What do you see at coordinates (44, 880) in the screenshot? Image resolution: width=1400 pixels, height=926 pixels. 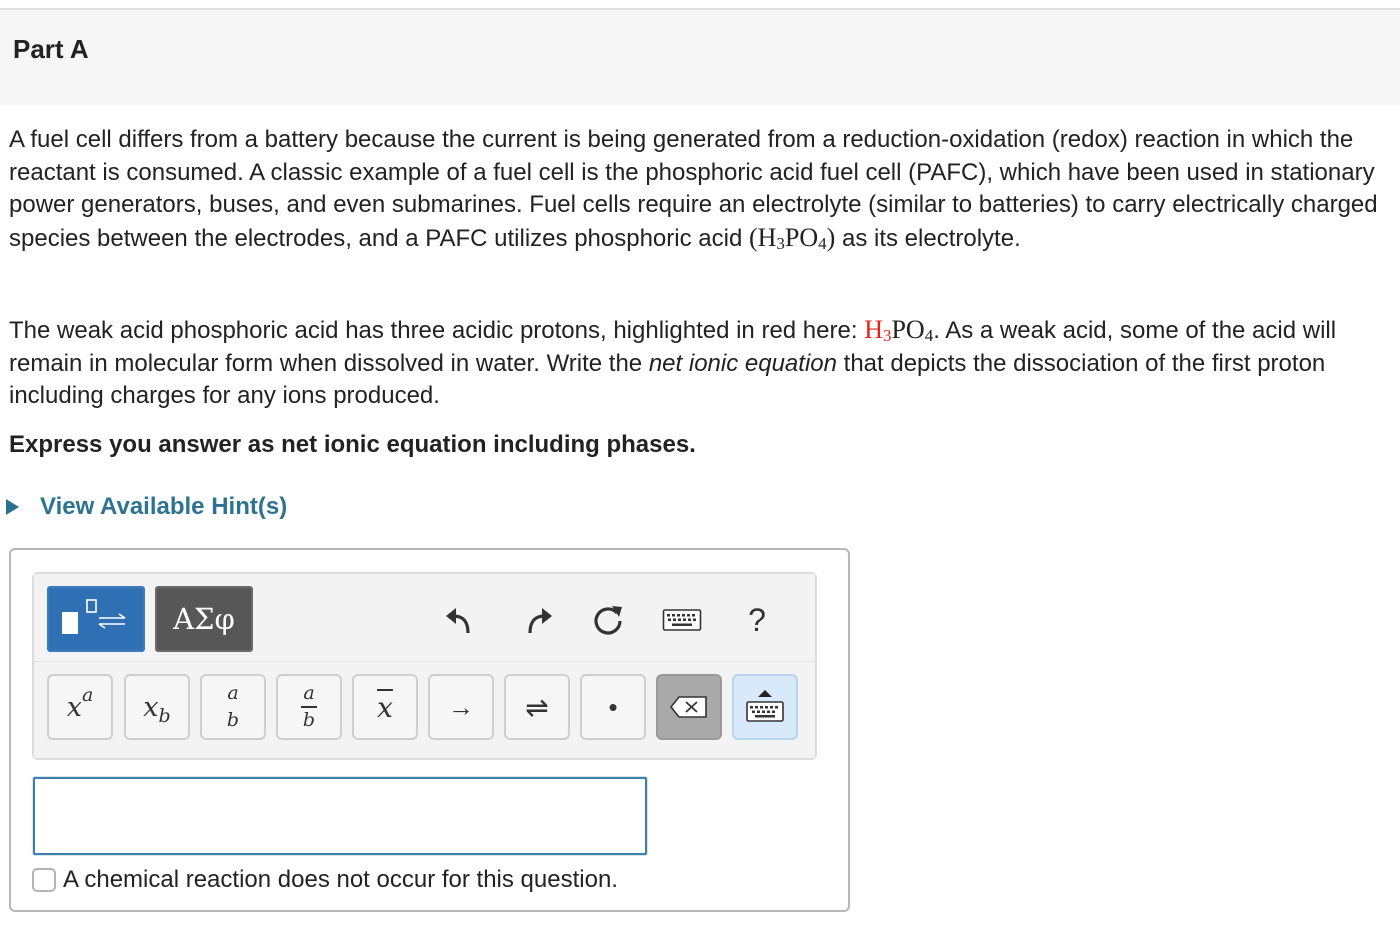 I see `no-reaction-checkbox` at bounding box center [44, 880].